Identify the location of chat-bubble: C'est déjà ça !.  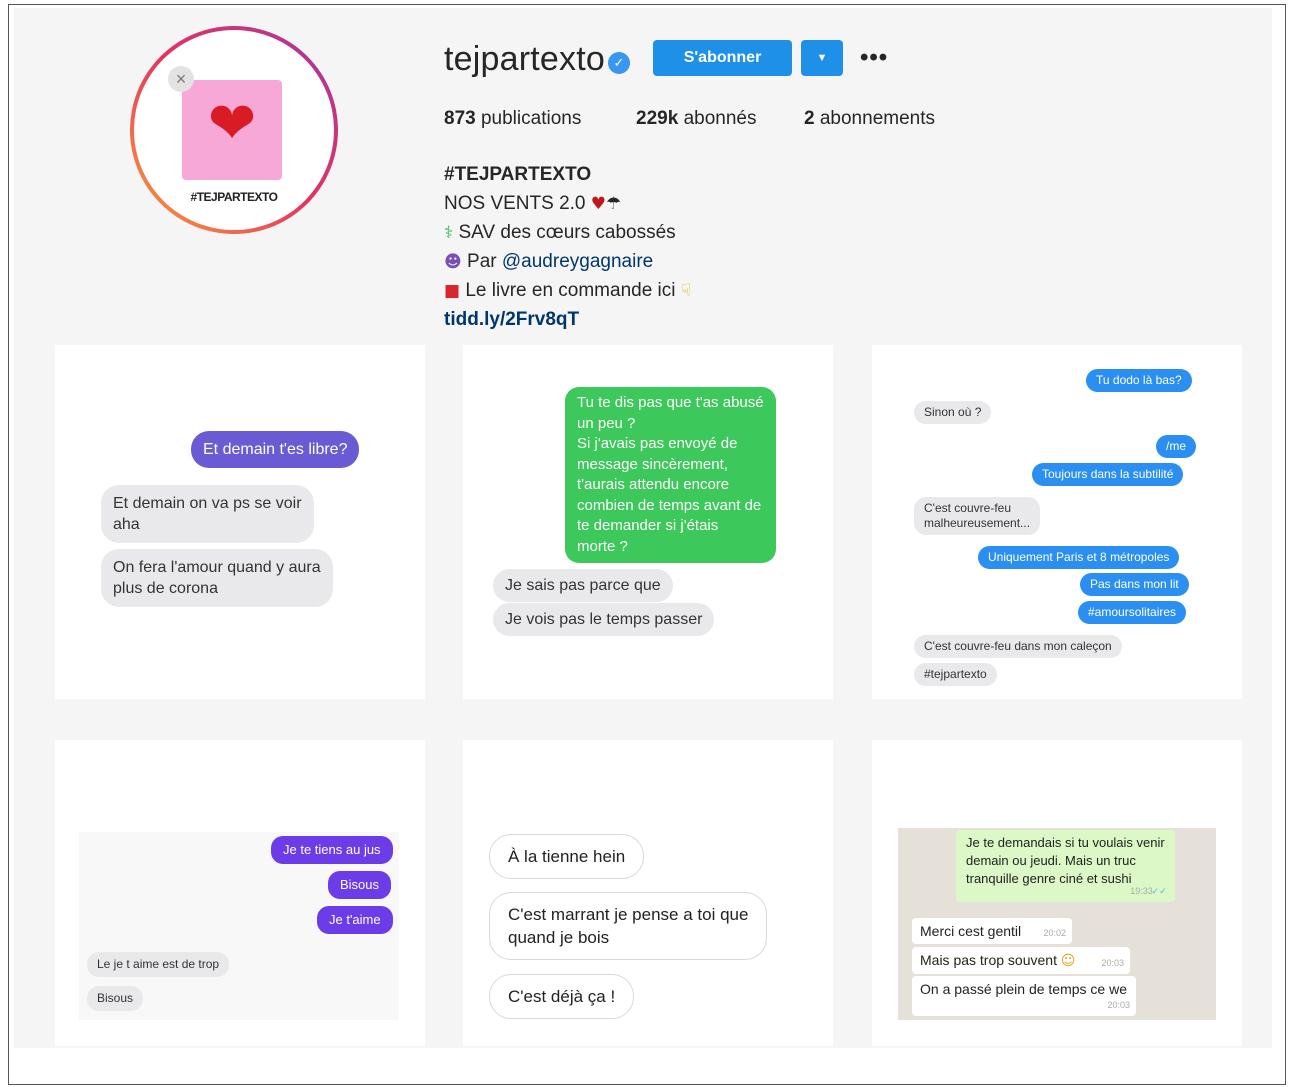
(562, 996).